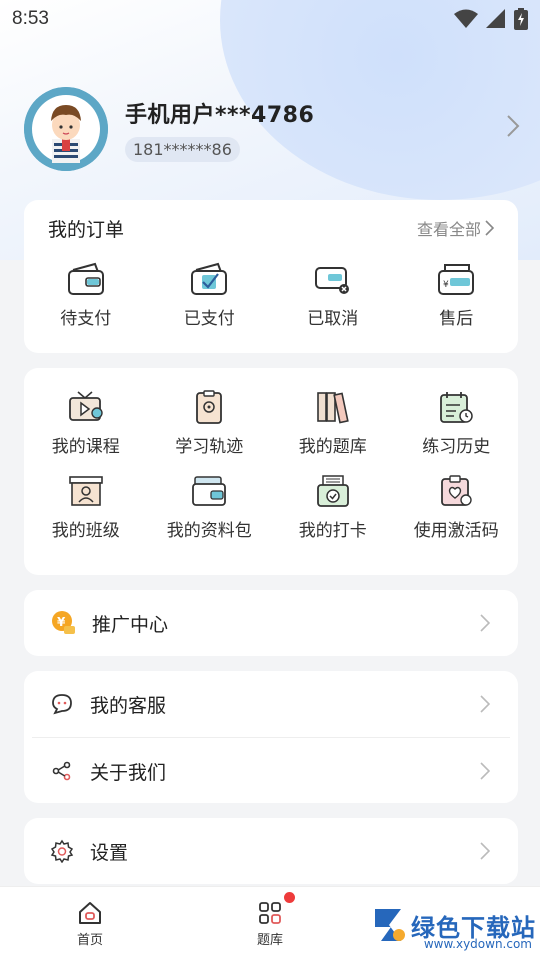 The image size is (540, 960). What do you see at coordinates (456, 407) in the screenshot?
I see `calendar-history-icon` at bounding box center [456, 407].